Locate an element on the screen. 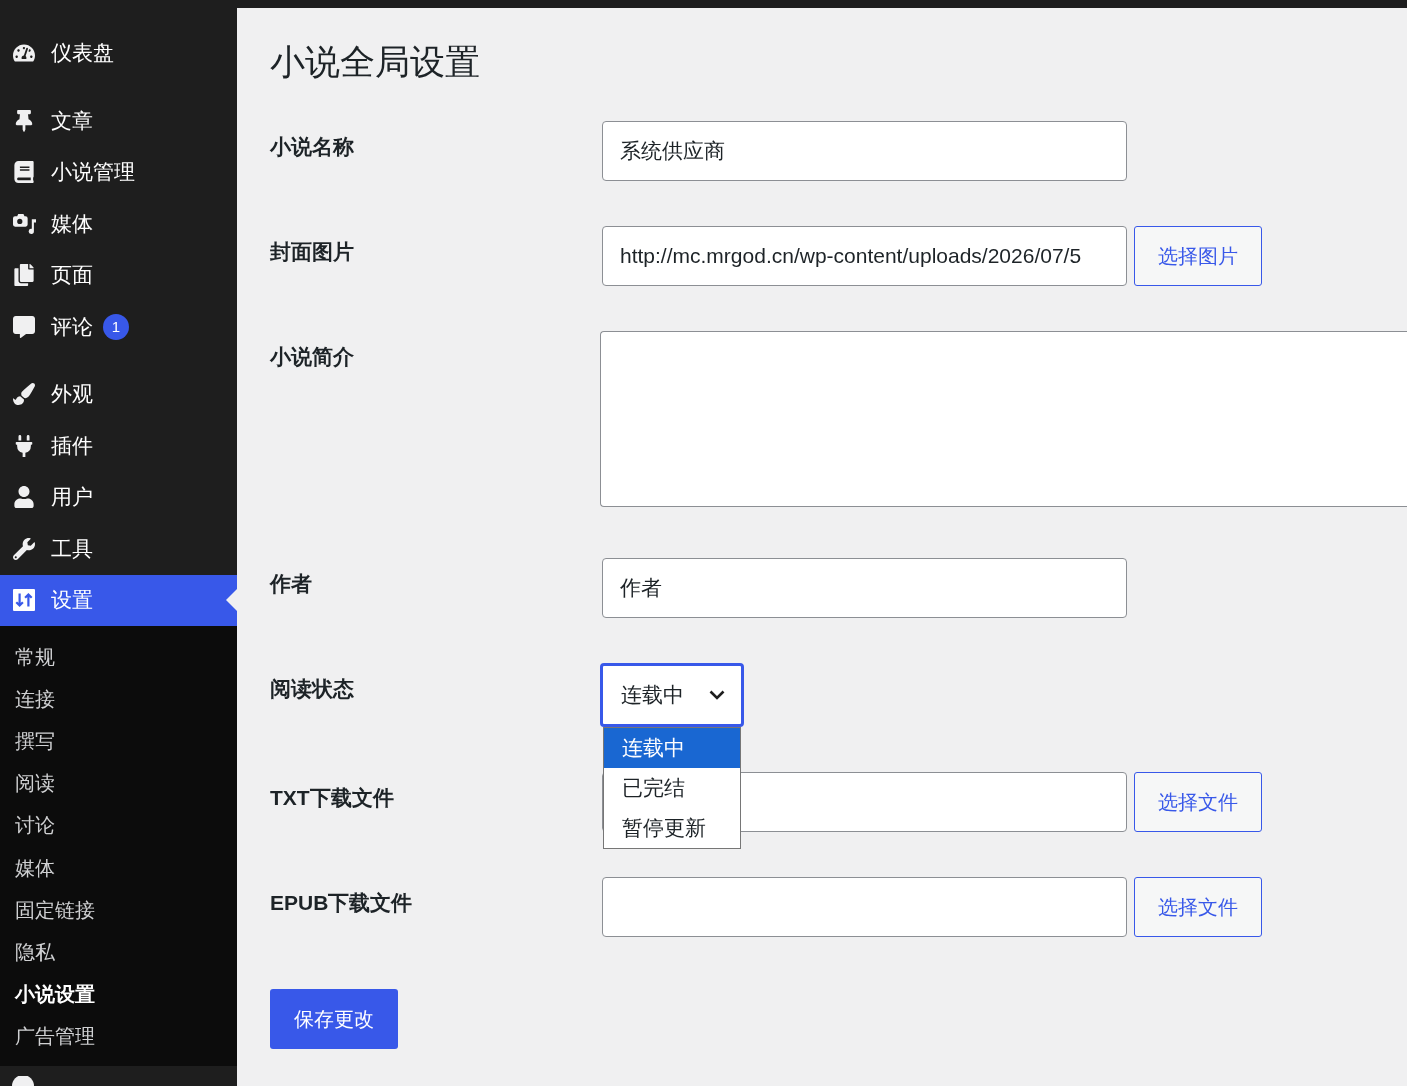 The height and width of the screenshot is (1086, 1407). text-input: http://mc.mrgod.cn/wp-content/uploads/2026/07/5 is located at coordinates (864, 256).